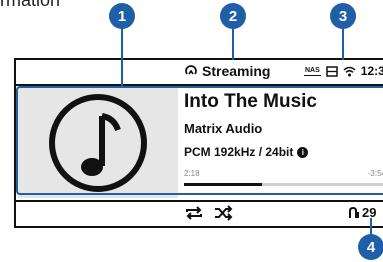 The height and width of the screenshot is (262, 383). I want to click on repeat-icon, so click(194, 213).